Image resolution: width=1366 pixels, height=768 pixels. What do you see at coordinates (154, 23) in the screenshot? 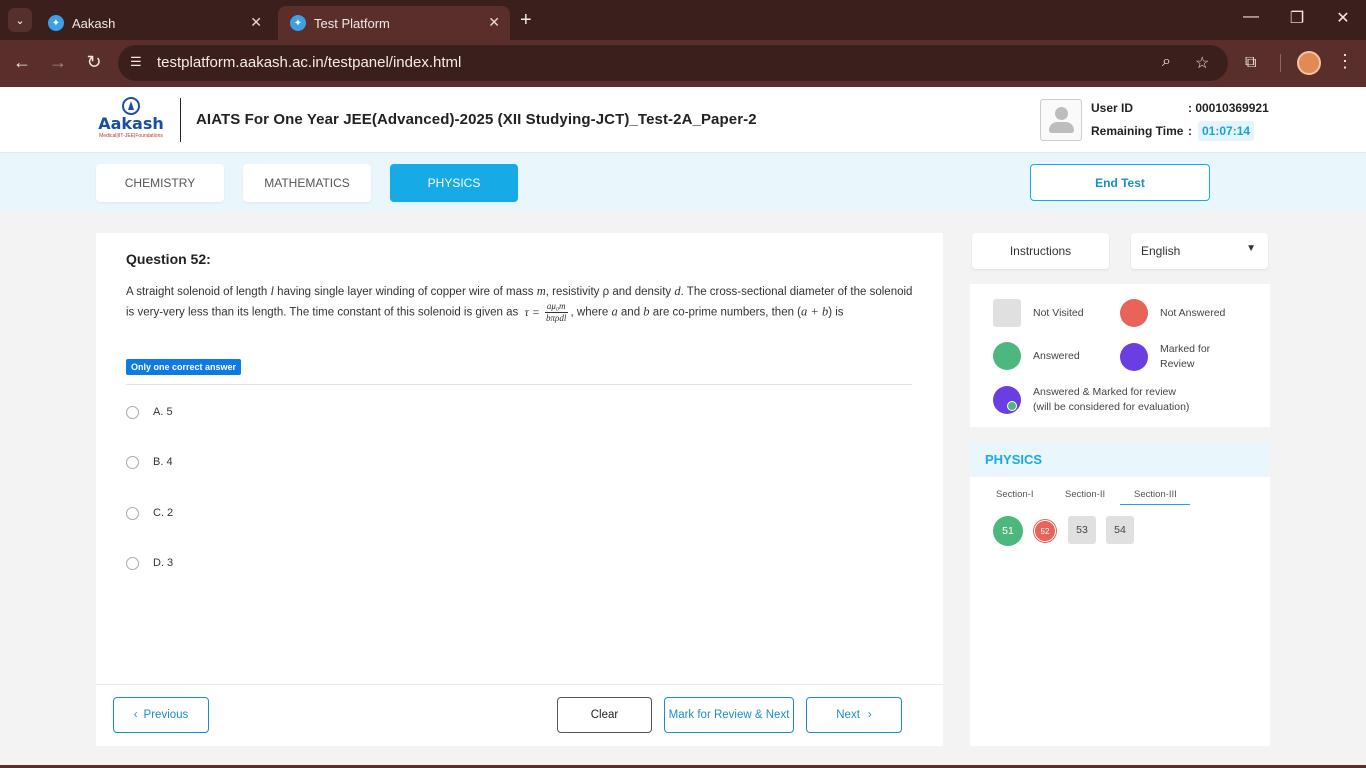
I see `browser-tab-aakash: ✦ Aakash ✕` at bounding box center [154, 23].